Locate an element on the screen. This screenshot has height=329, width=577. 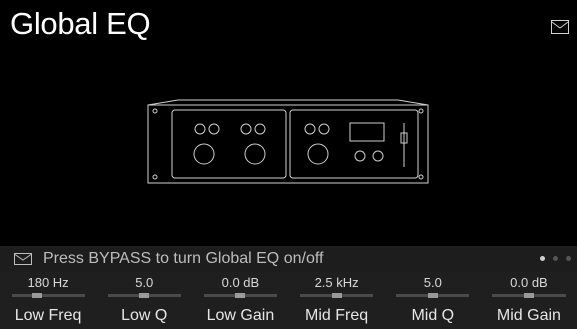
param-low-q: 5.0 Low Q is located at coordinates (144, 300).